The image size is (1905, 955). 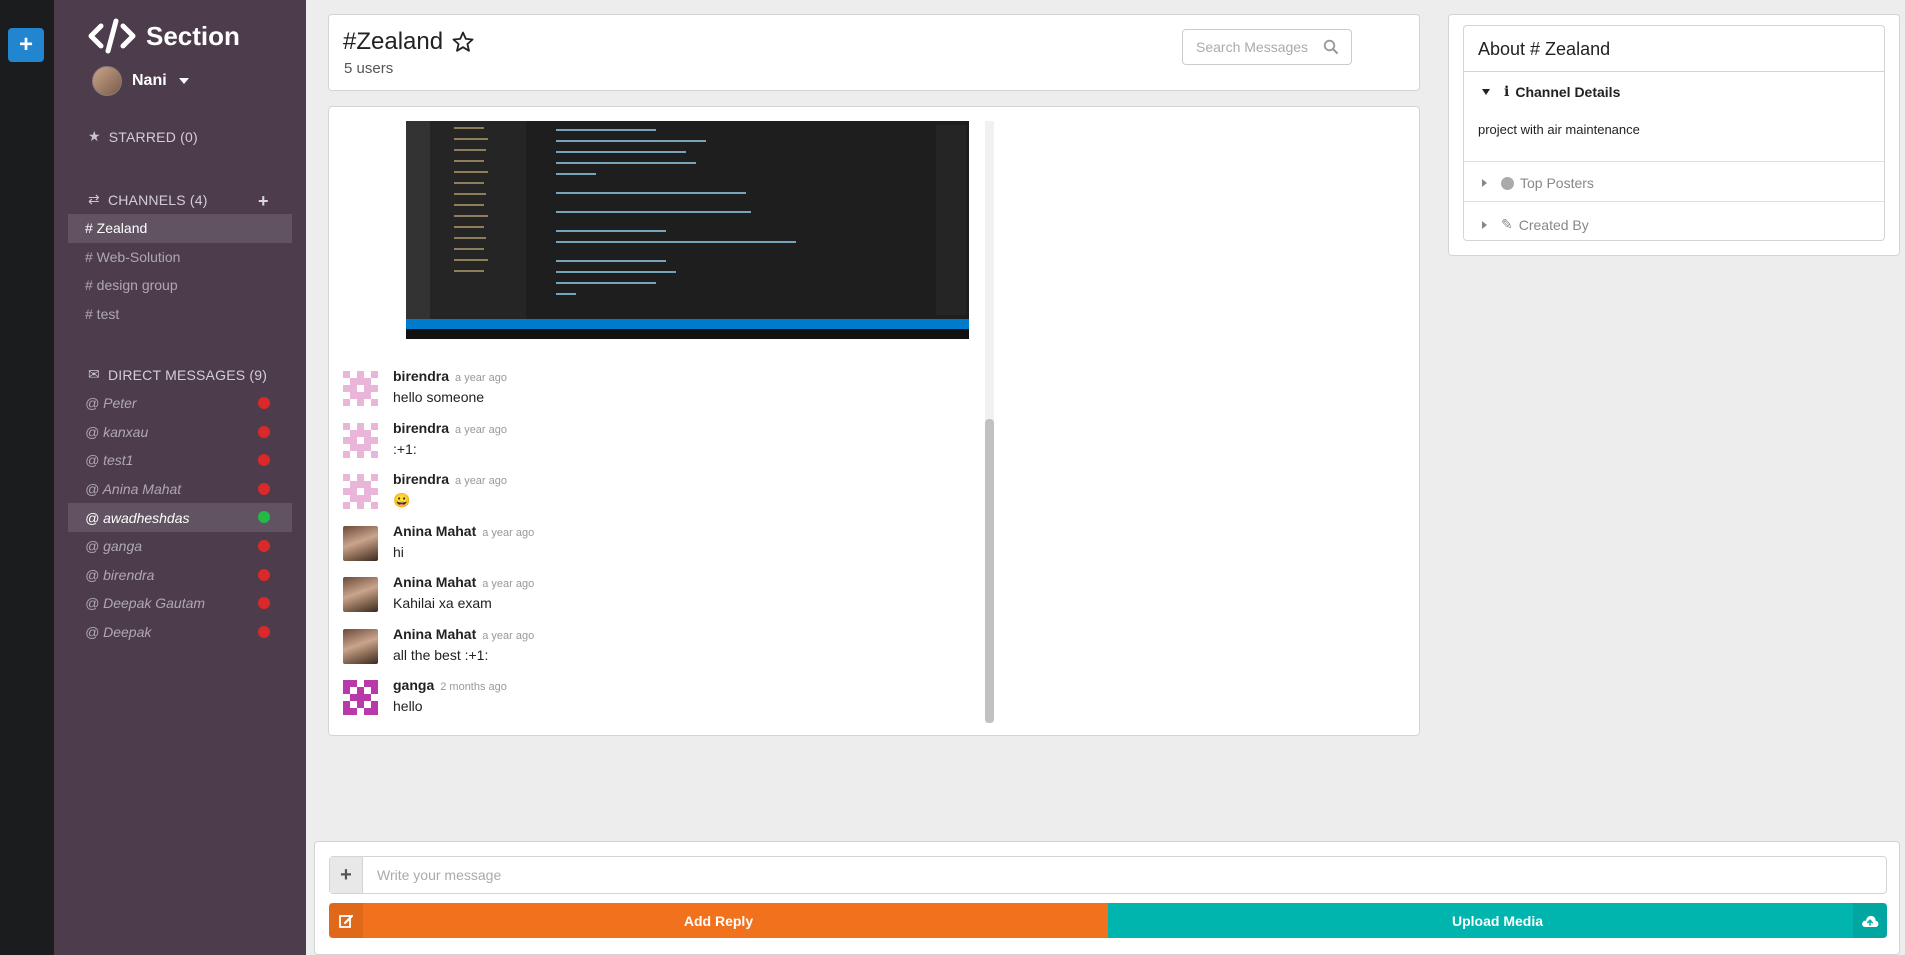 I want to click on dm-item: @ Anina Mahat, so click(x=180, y=489).